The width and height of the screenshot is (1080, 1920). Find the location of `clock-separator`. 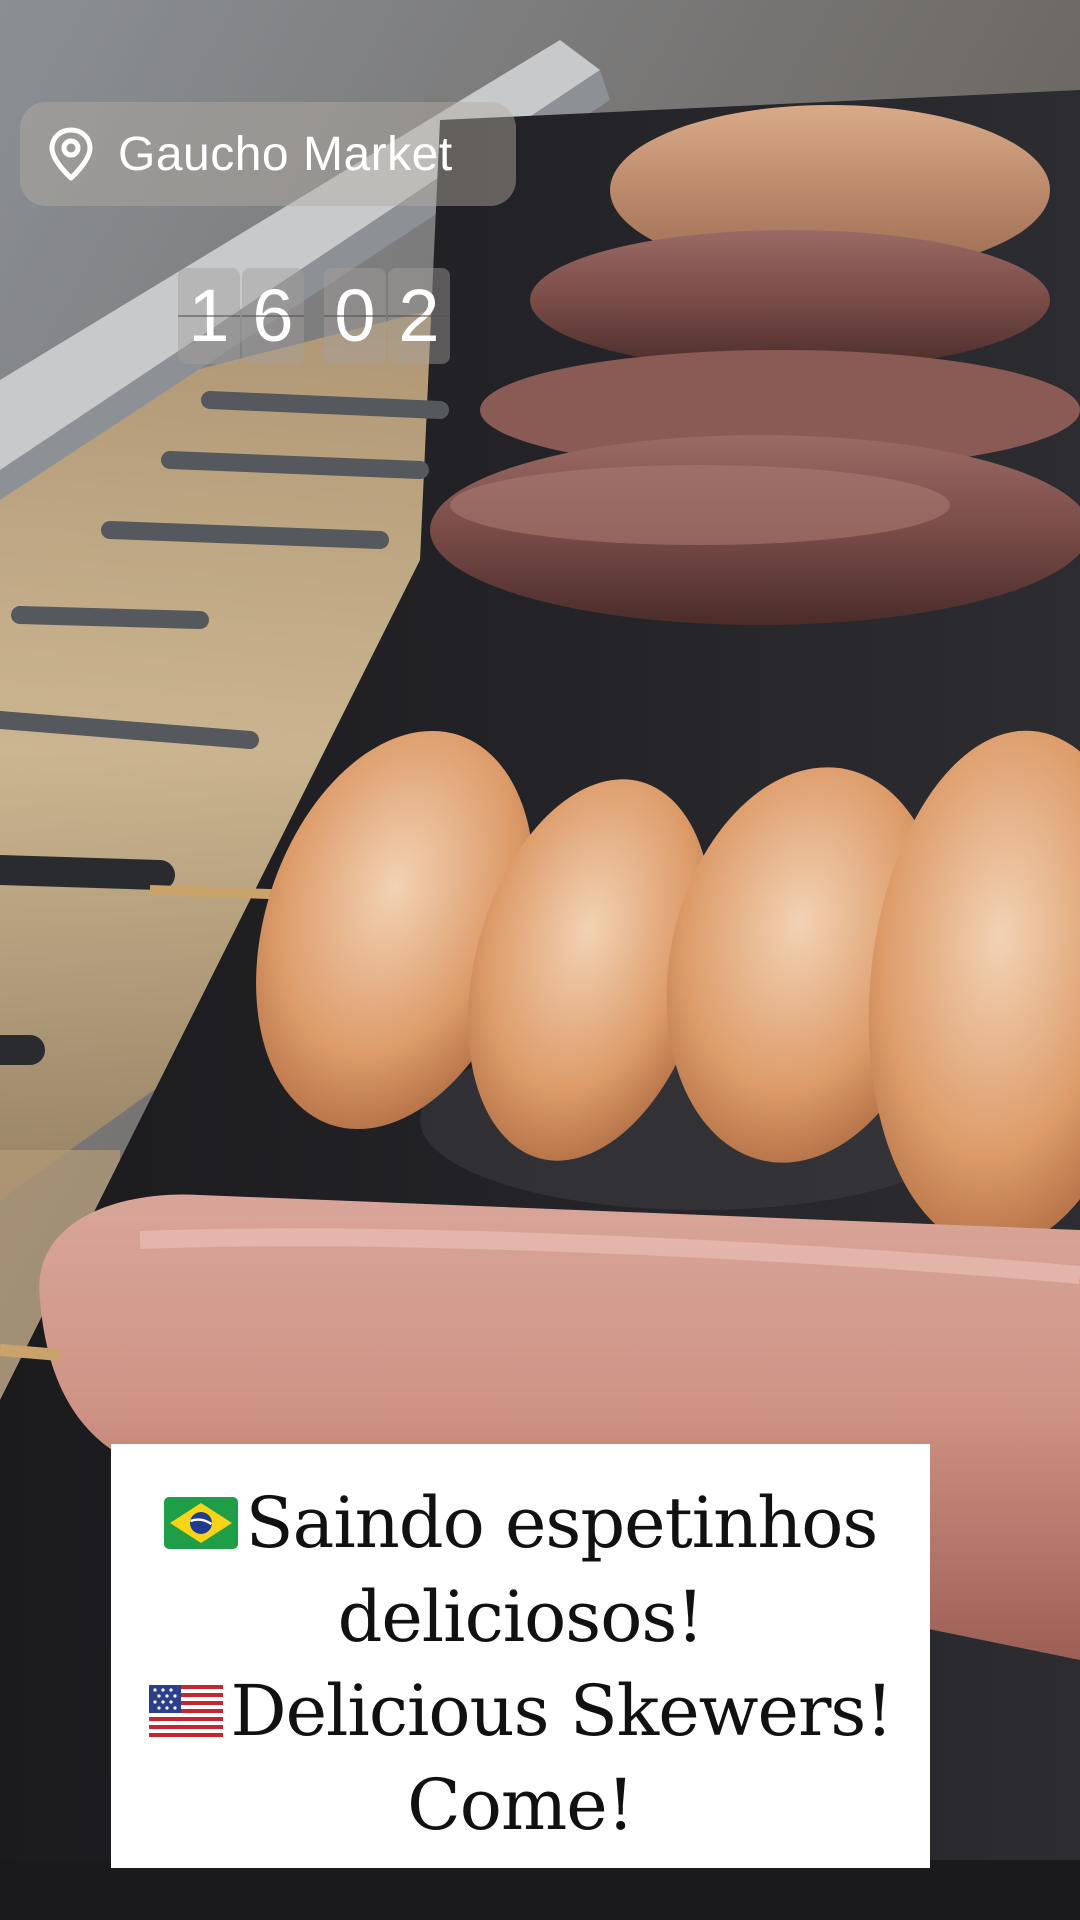

clock-separator is located at coordinates (314, 316).